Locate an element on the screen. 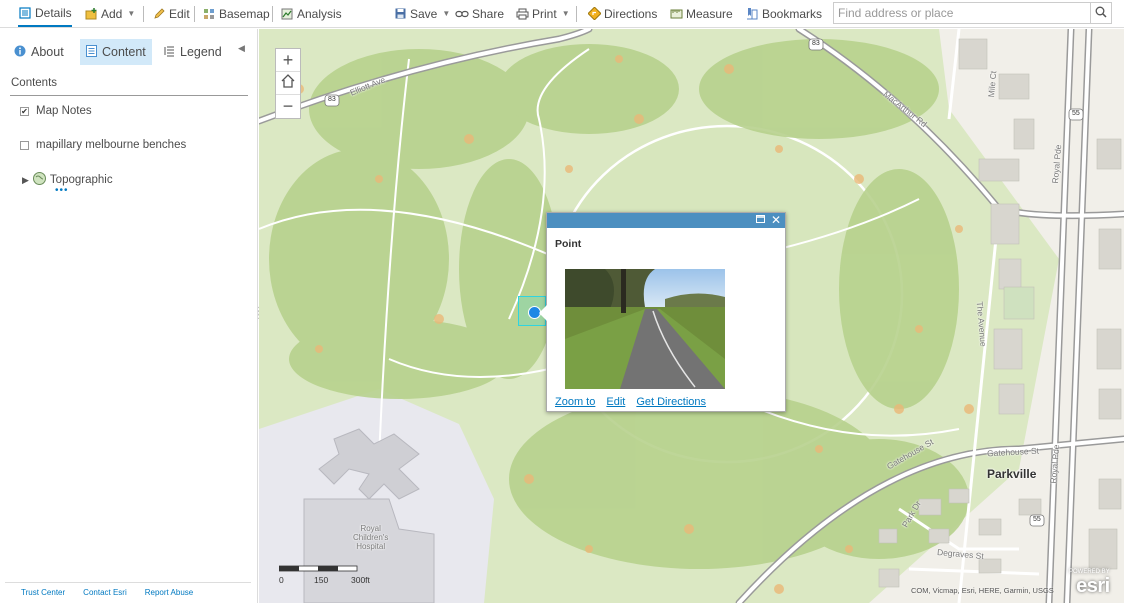 This screenshot has width=1124, height=603. scale-bar: 0 150 300ft is located at coordinates (324, 575).